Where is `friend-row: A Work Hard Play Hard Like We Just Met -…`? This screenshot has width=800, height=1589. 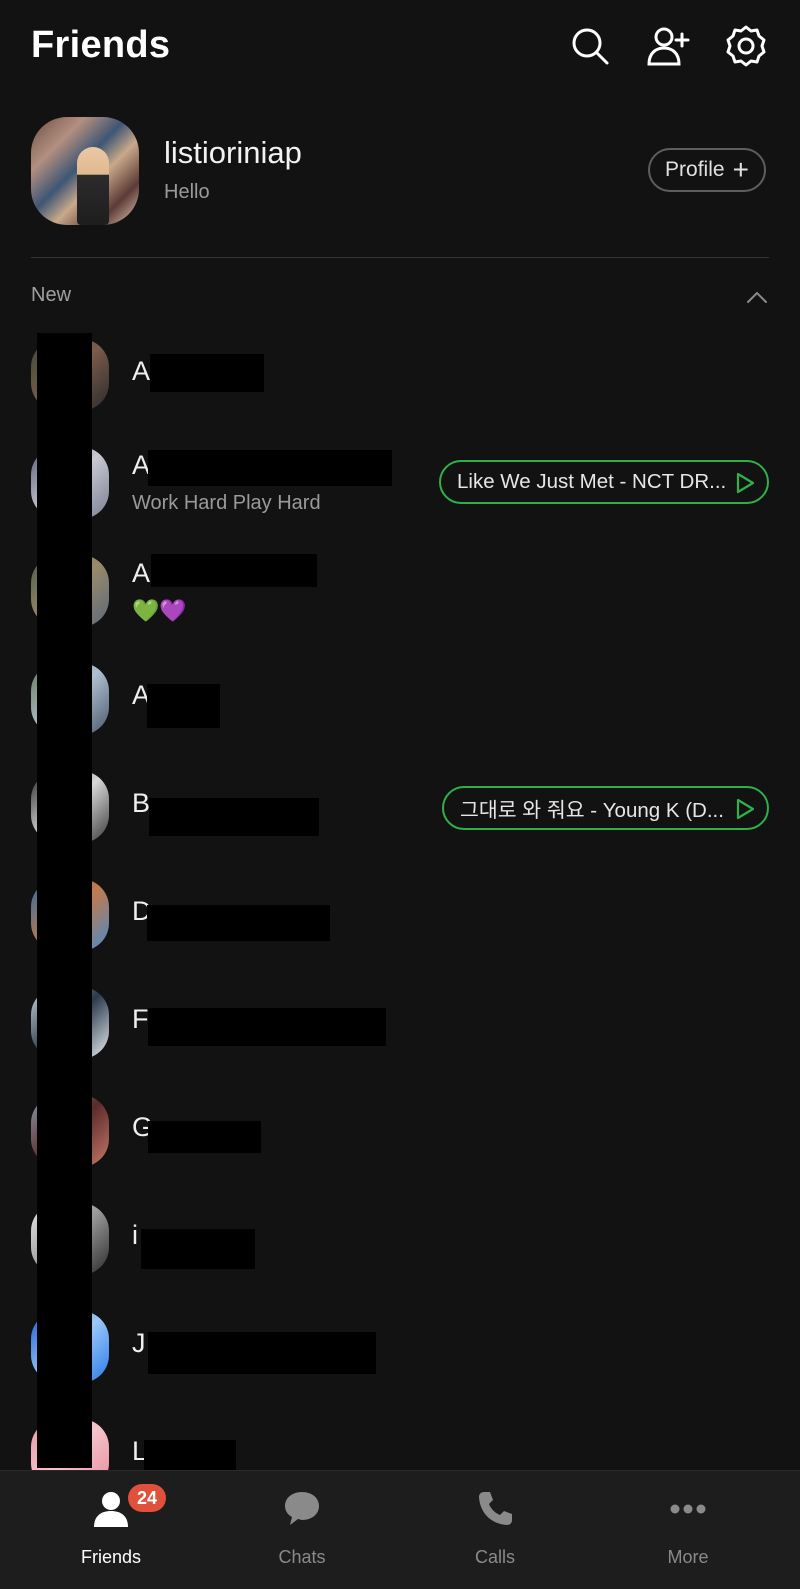 friend-row: A Work Hard Play Hard Like We Just Met -… is located at coordinates (400, 482).